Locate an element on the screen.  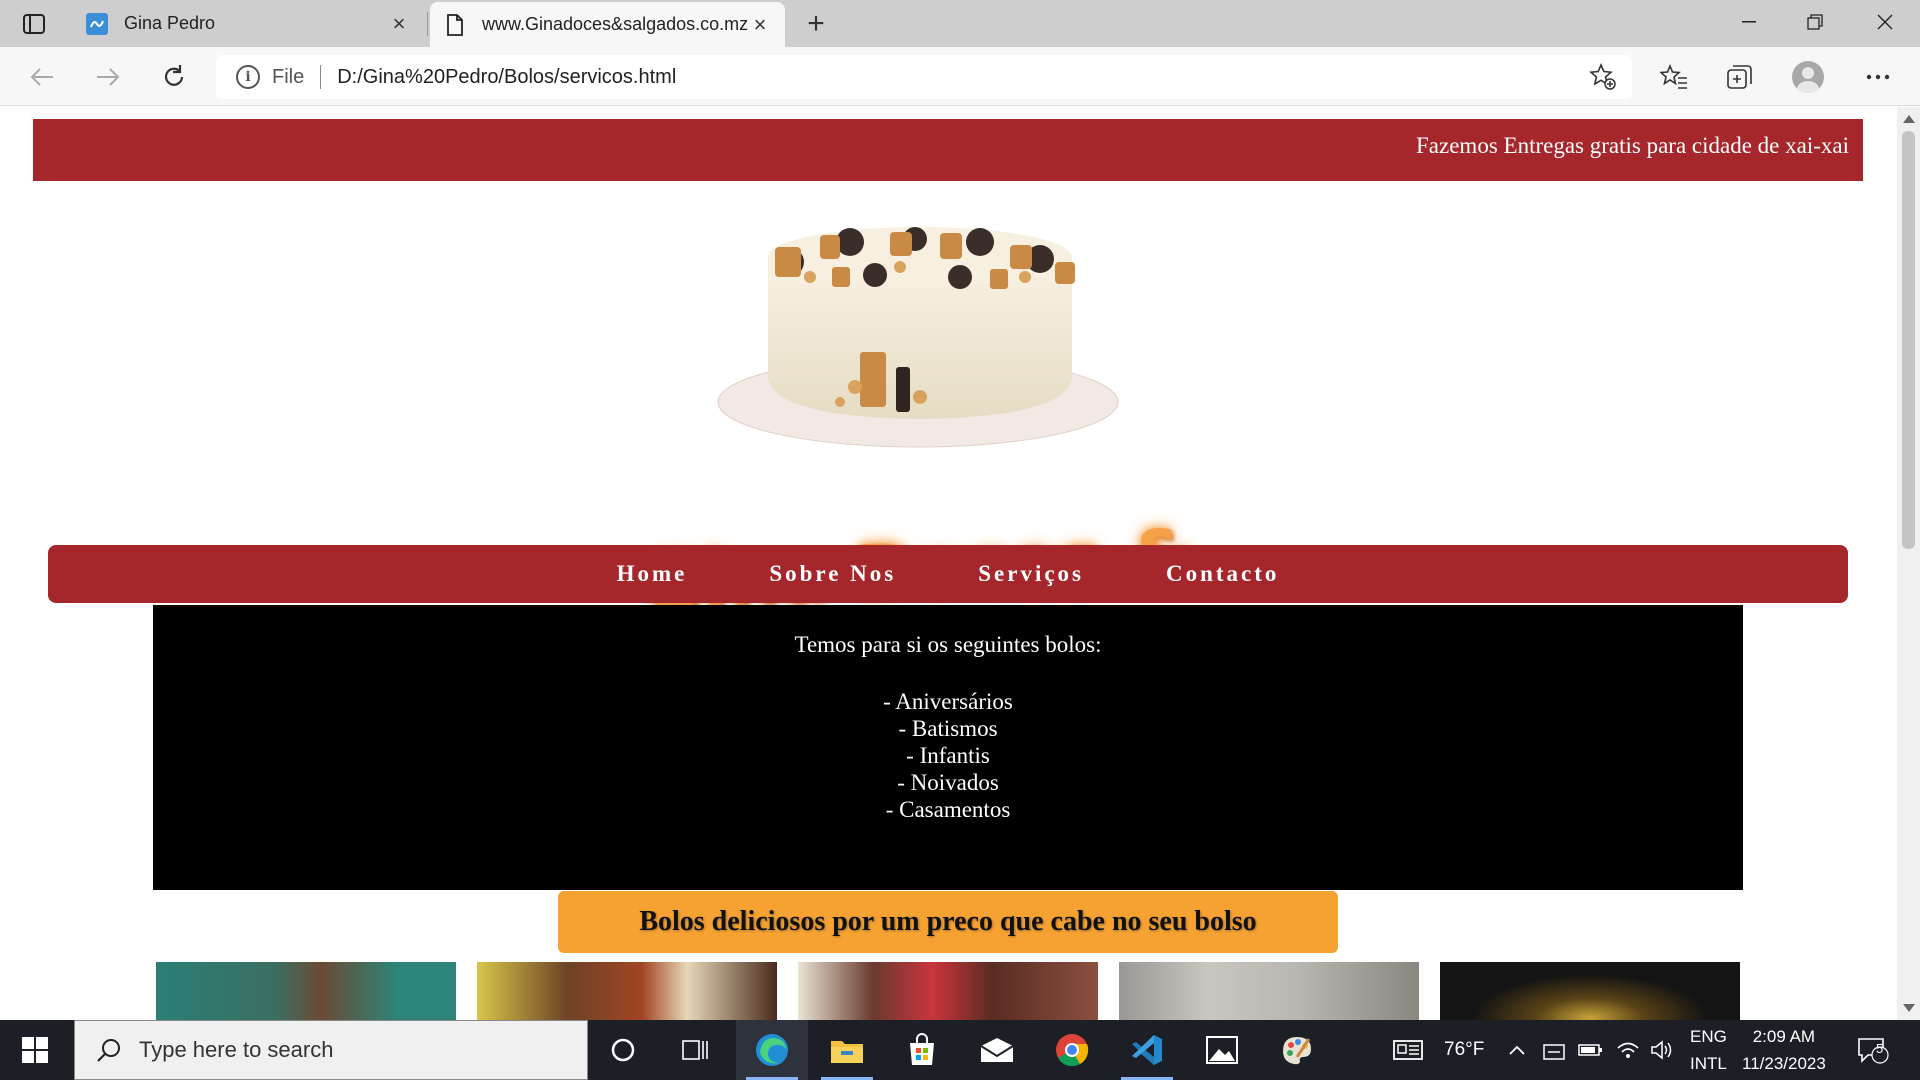
page-icon is located at coordinates (455, 24).